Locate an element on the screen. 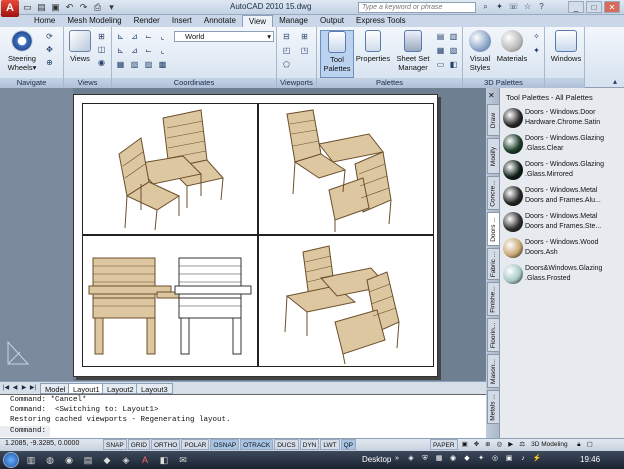 The width and height of the screenshot is (624, 469). palette-item: Doors - Windows.Wood Doors.Ash is located at coordinates (562, 248).